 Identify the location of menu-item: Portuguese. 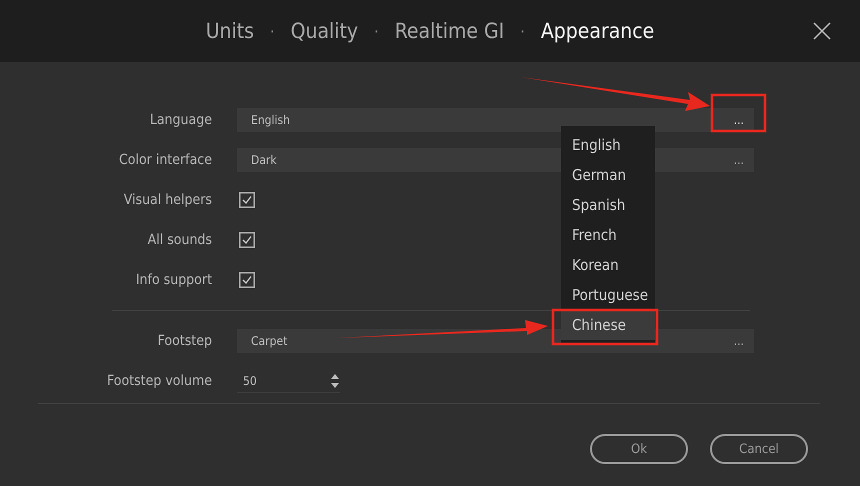
(608, 295).